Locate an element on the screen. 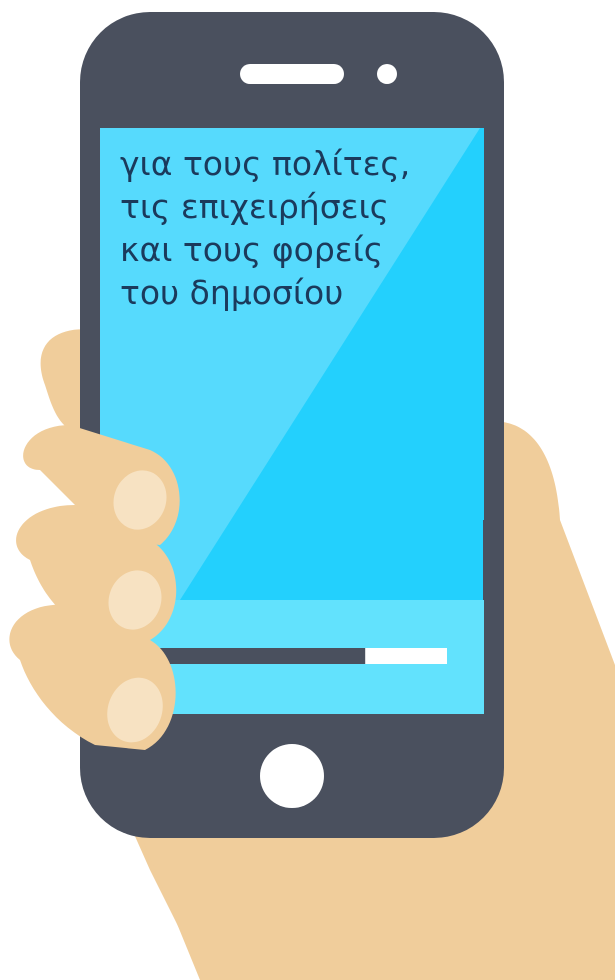  progress-fill is located at coordinates (260, 656).